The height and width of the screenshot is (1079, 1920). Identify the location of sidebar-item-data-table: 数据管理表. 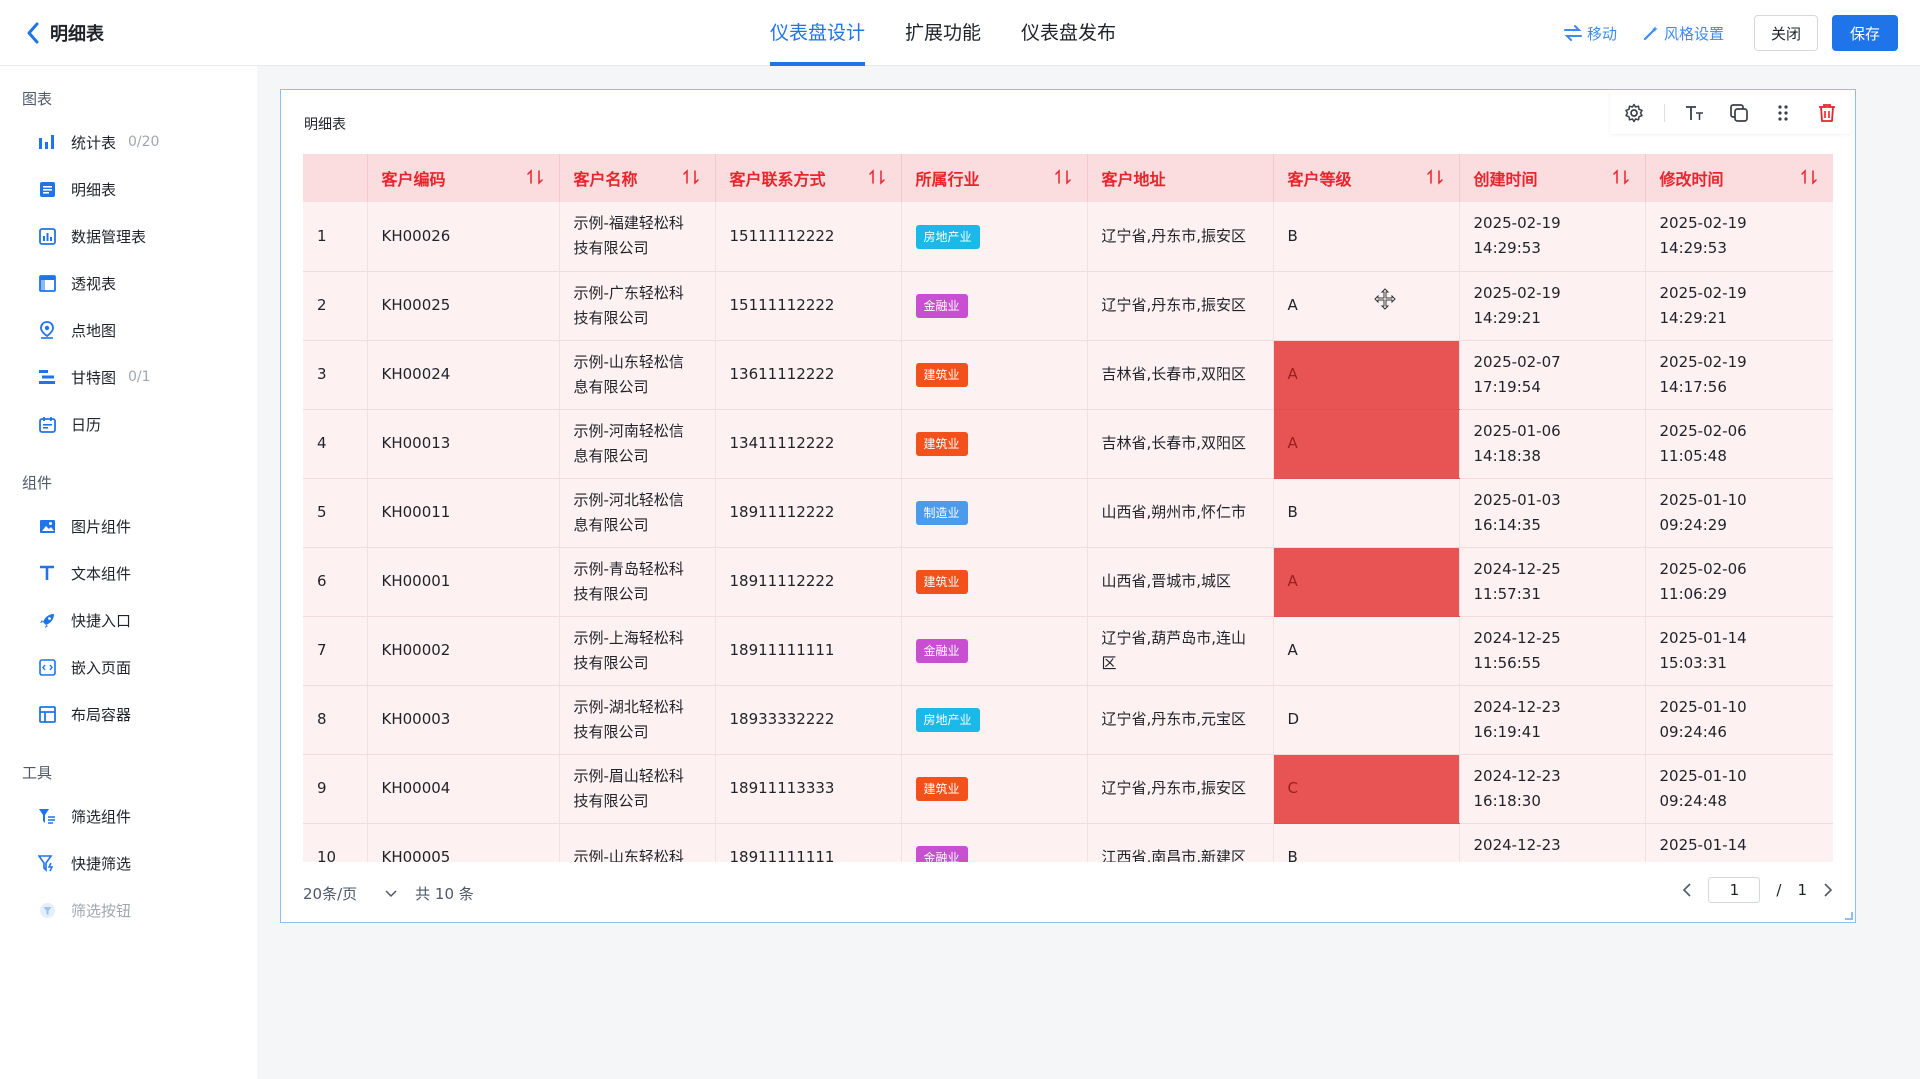
(91, 236).